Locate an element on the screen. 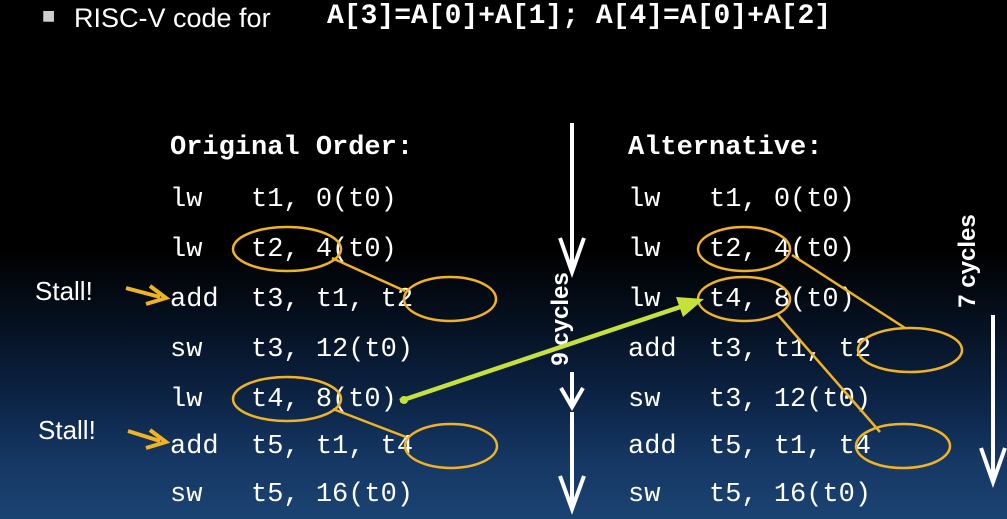 This screenshot has height=519, width=1007. dependency-original-t2 is located at coordinates (368, 274).